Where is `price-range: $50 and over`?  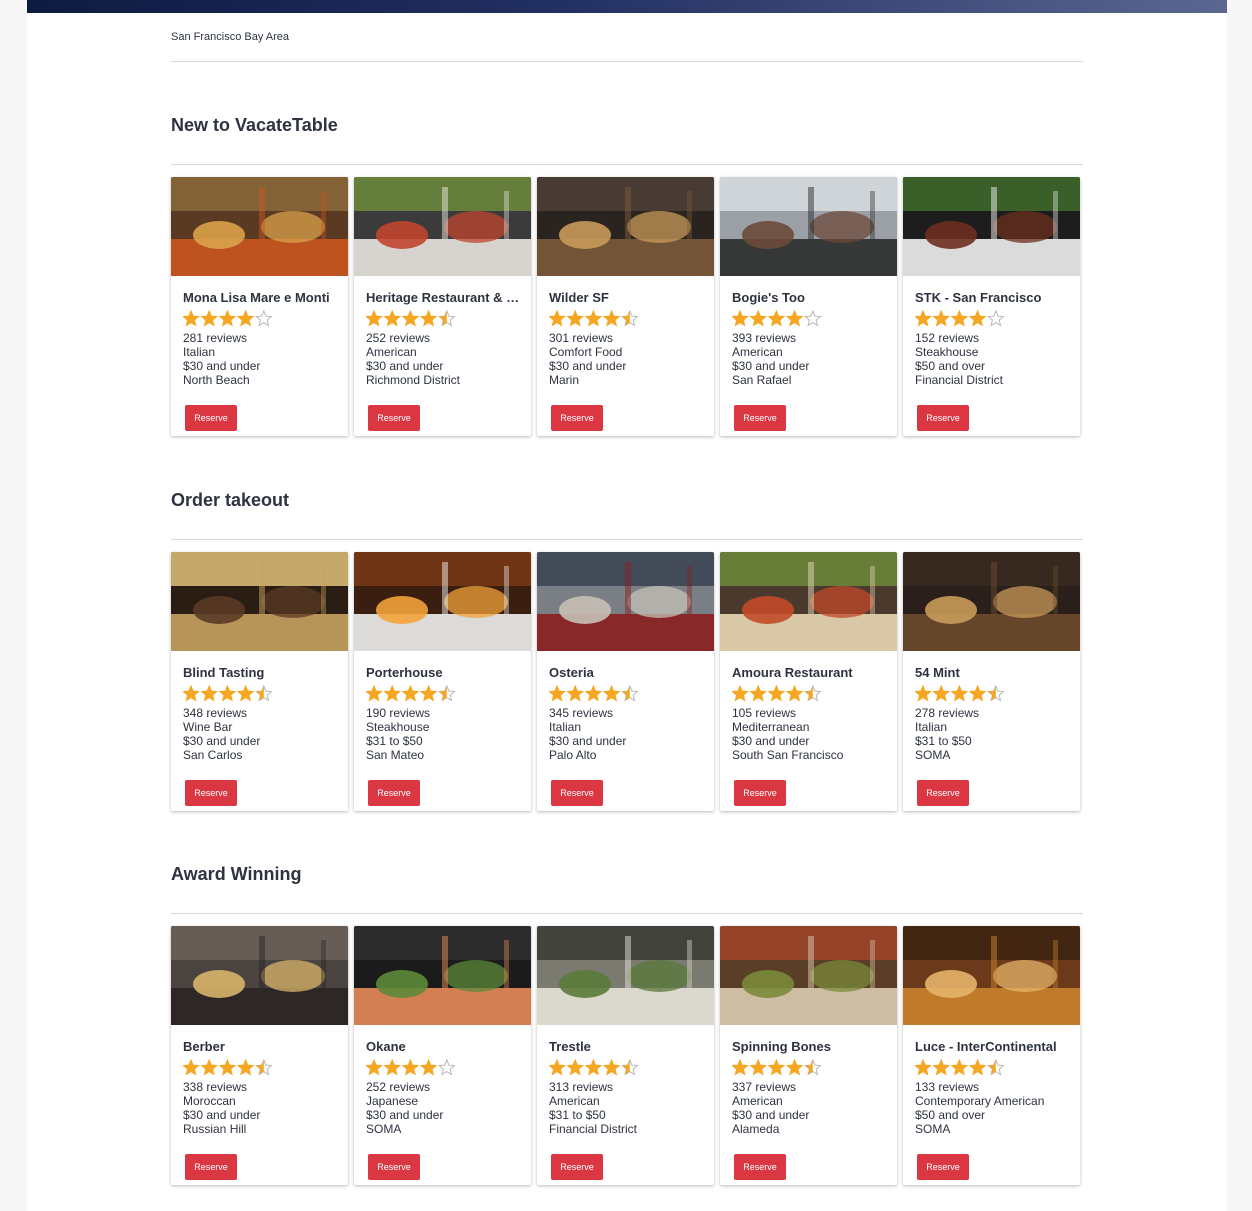
price-range: $50 and over is located at coordinates (950, 1115).